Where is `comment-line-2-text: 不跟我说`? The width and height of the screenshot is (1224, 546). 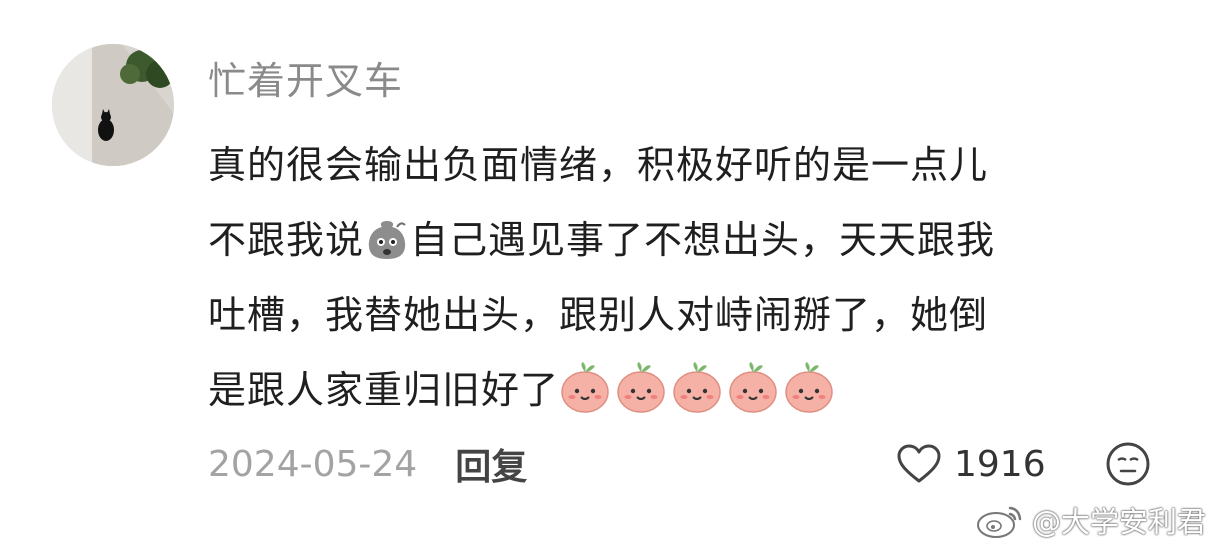 comment-line-2-text: 不跟我说 is located at coordinates (286, 240).